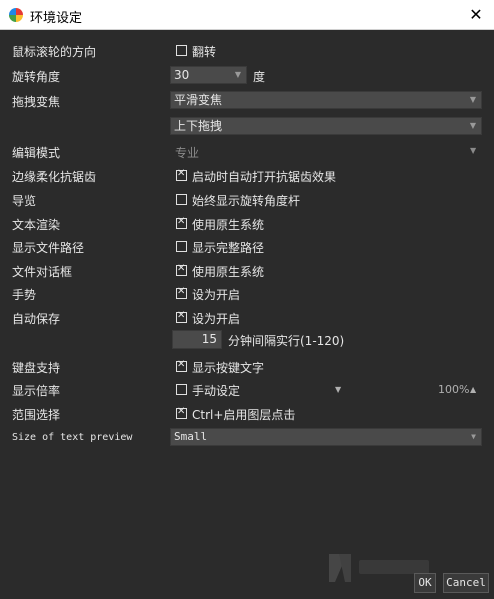 The width and height of the screenshot is (494, 599). What do you see at coordinates (181, 174) in the screenshot?
I see `antialias-checkbox` at bounding box center [181, 174].